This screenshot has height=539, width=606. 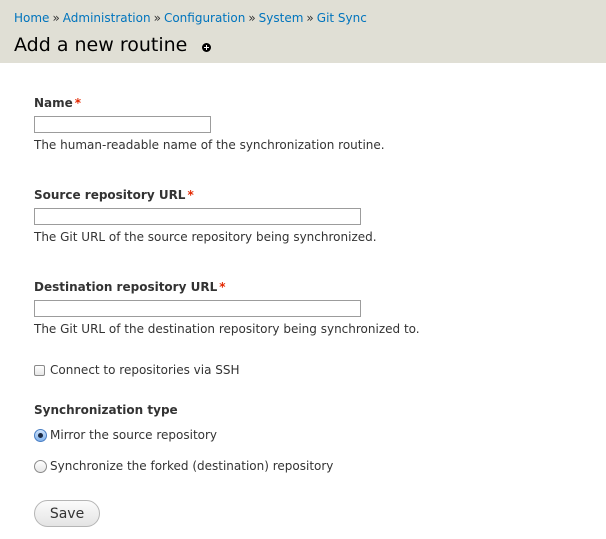 I want to click on source-label-text: Source repository URL, so click(x=110, y=195).